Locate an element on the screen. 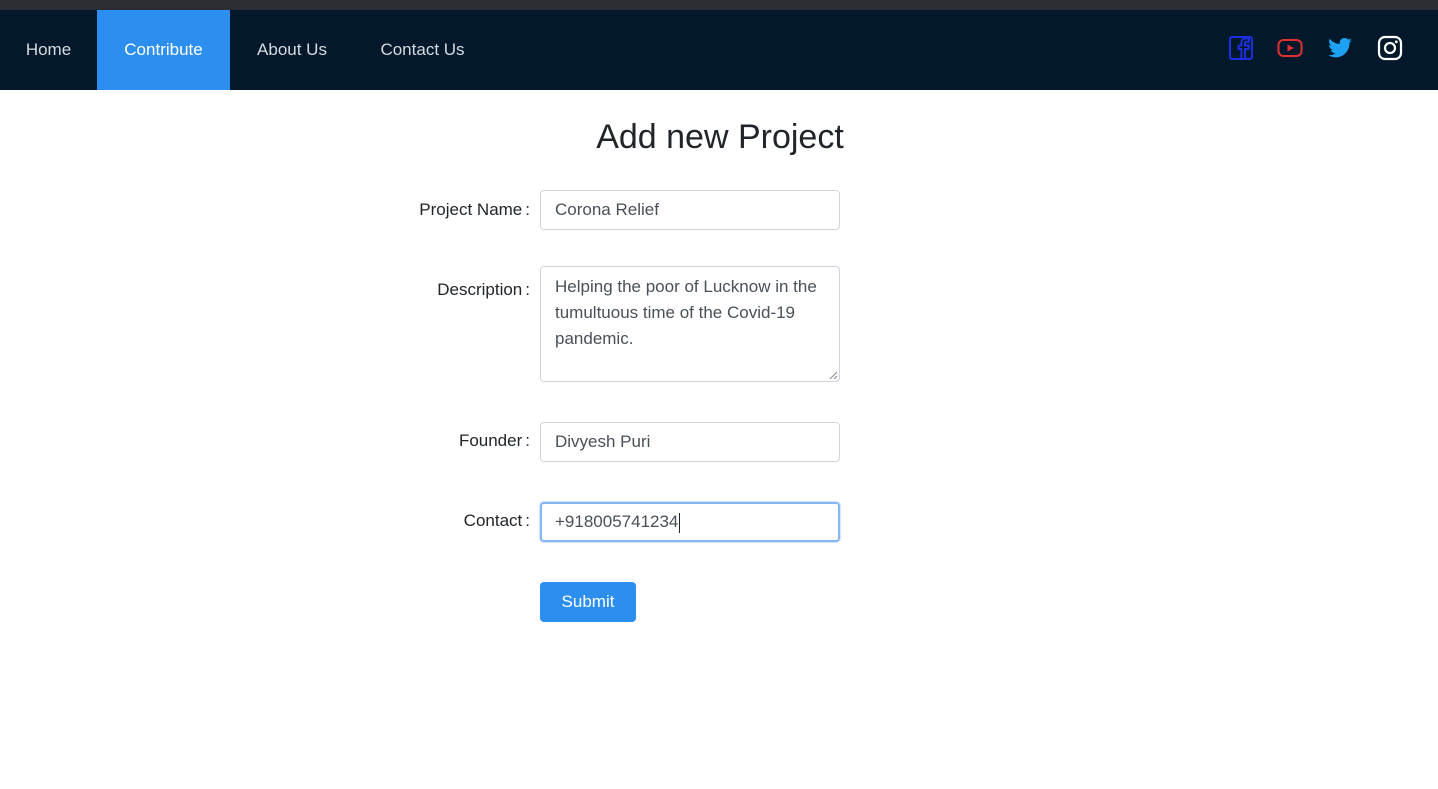  project-name-input: Corona Relief is located at coordinates (690, 210).